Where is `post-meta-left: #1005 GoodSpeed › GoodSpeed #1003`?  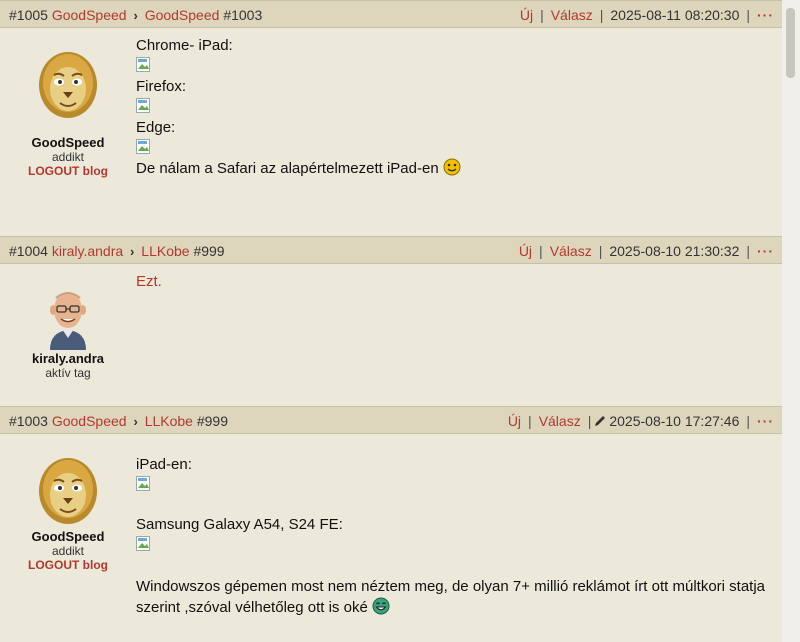 post-meta-left: #1005 GoodSpeed › GoodSpeed #1003 is located at coordinates (135, 15).